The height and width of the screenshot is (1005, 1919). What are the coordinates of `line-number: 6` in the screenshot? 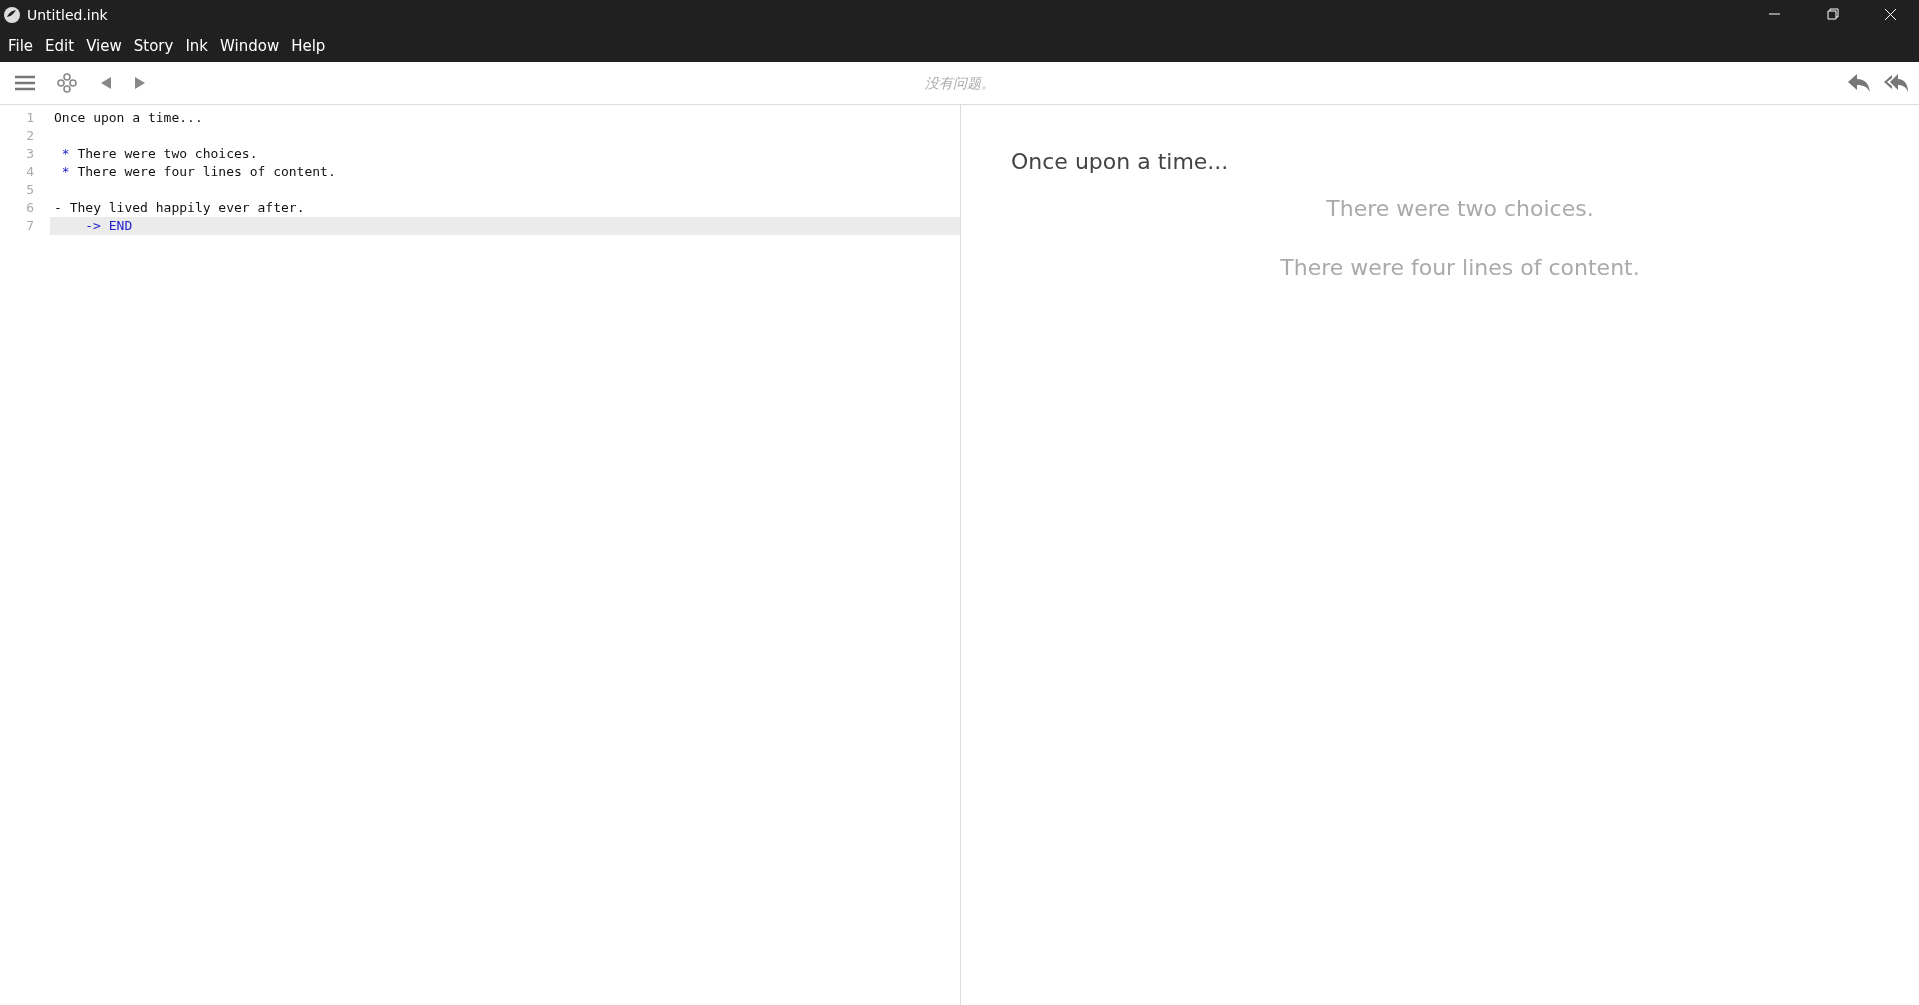 It's located at (30, 208).